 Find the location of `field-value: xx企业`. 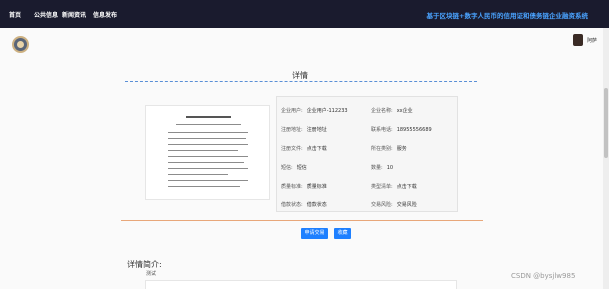

field-value: xx企业 is located at coordinates (404, 111).